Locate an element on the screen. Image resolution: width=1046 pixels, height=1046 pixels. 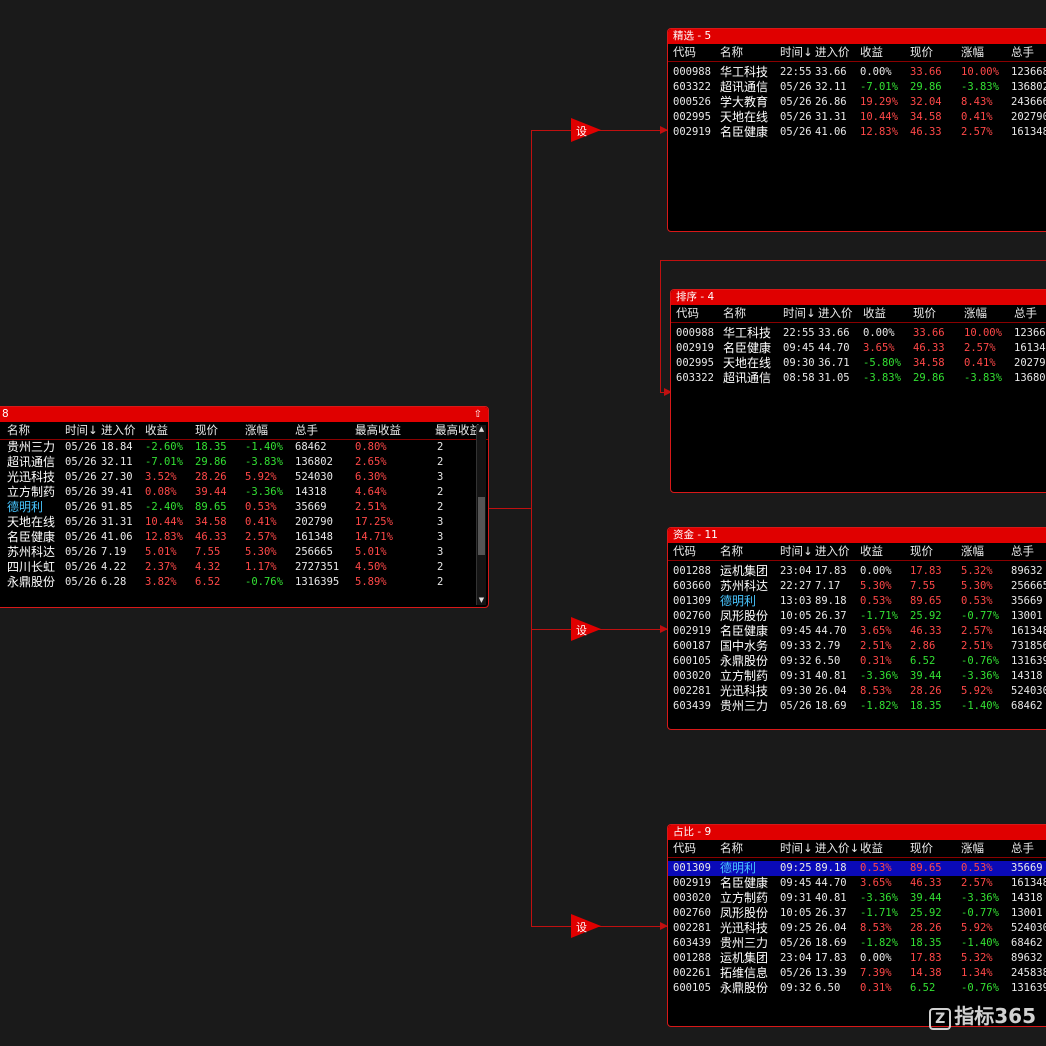
table-row: 德明利 05/26 91.85 -2.40% 89.65 0.53% 35669 2.51% 2 is located at coordinates (244, 507).